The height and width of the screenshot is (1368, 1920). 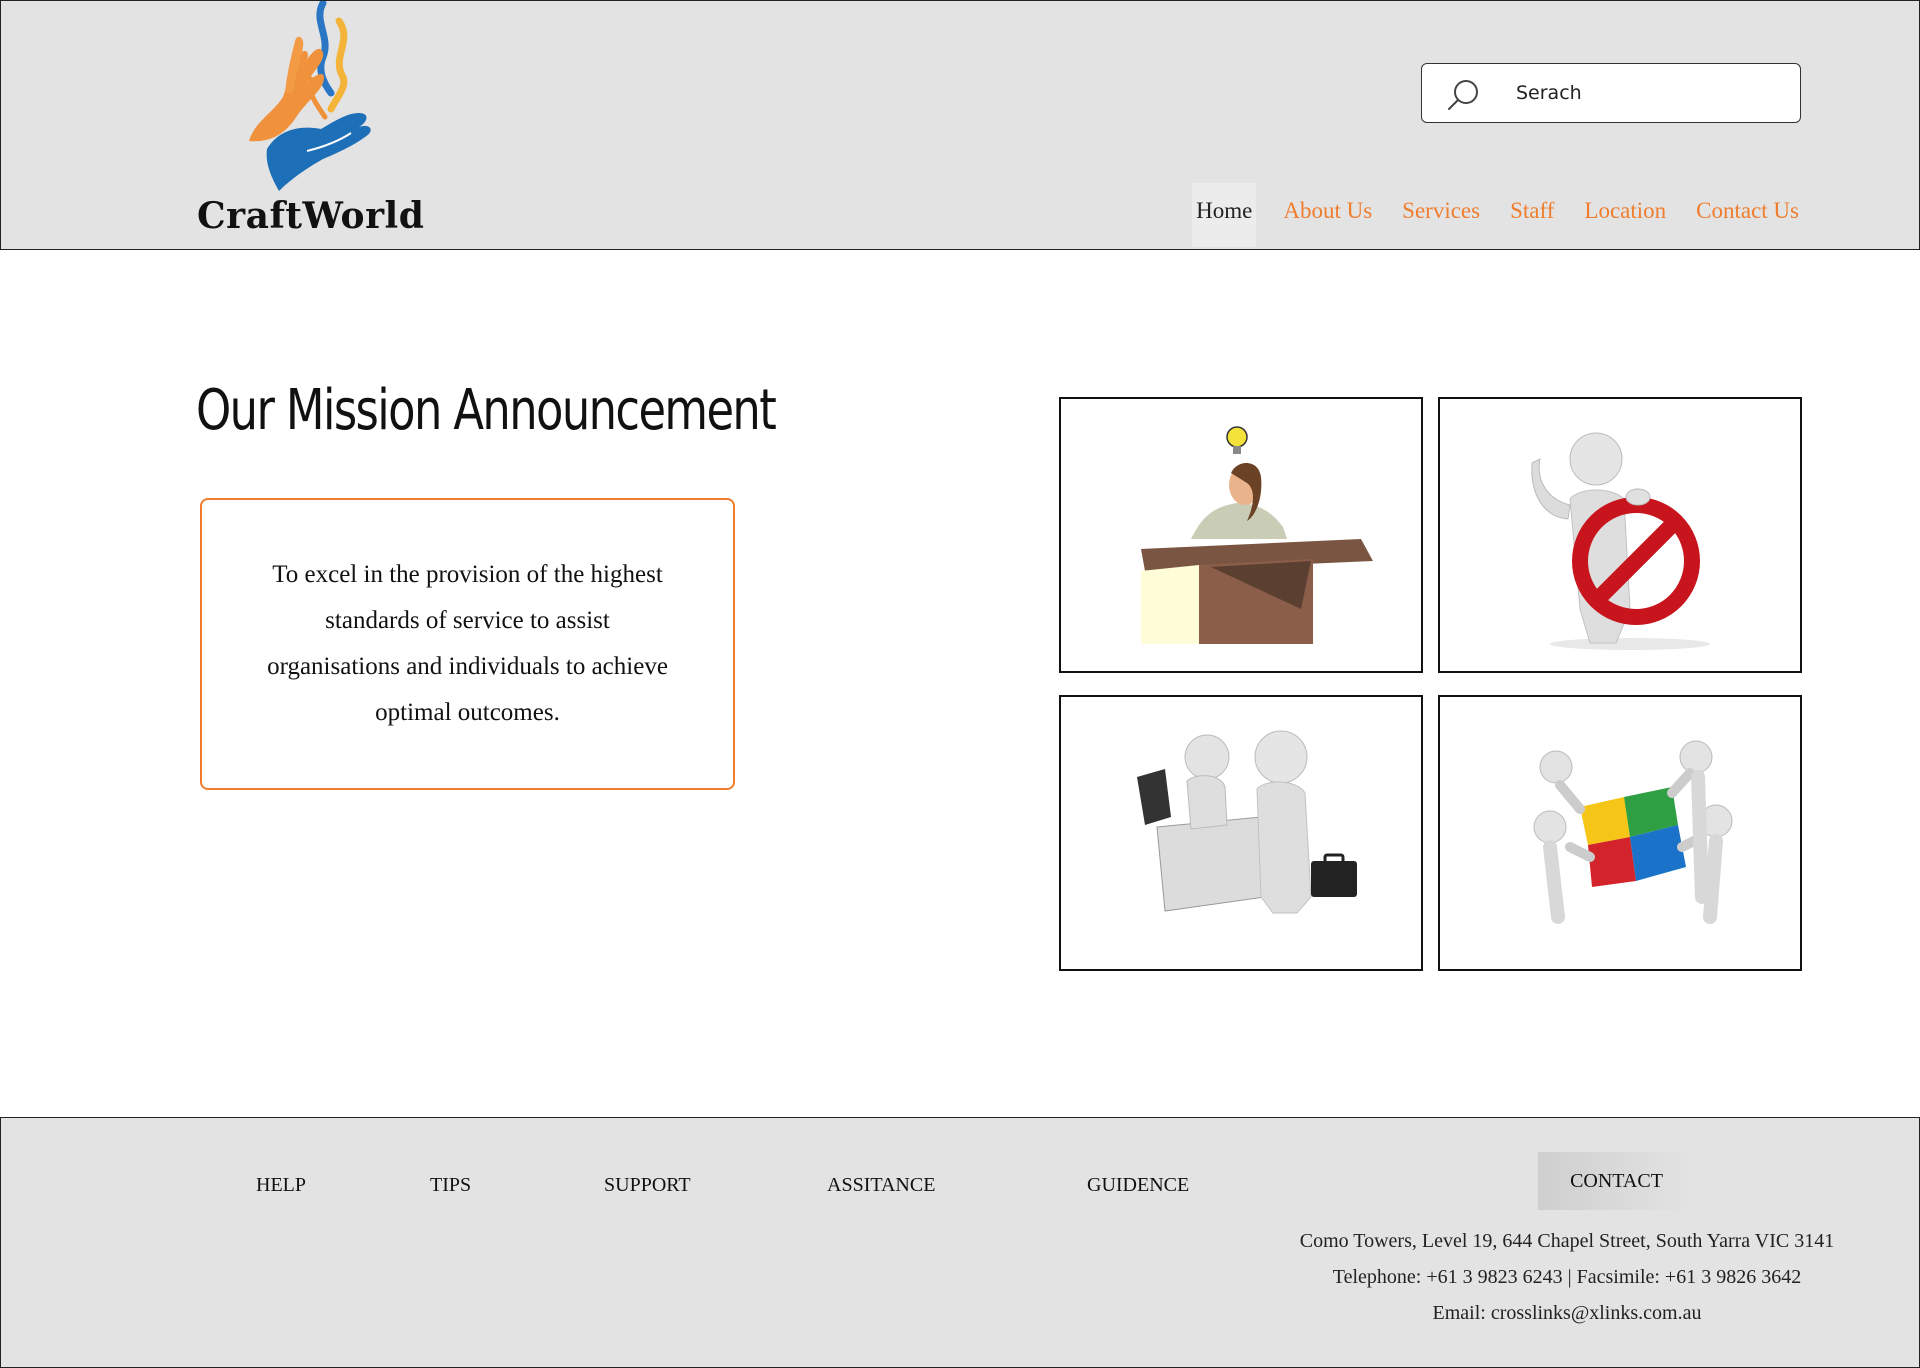 I want to click on brand-name: CraftWorld, so click(x=311, y=216).